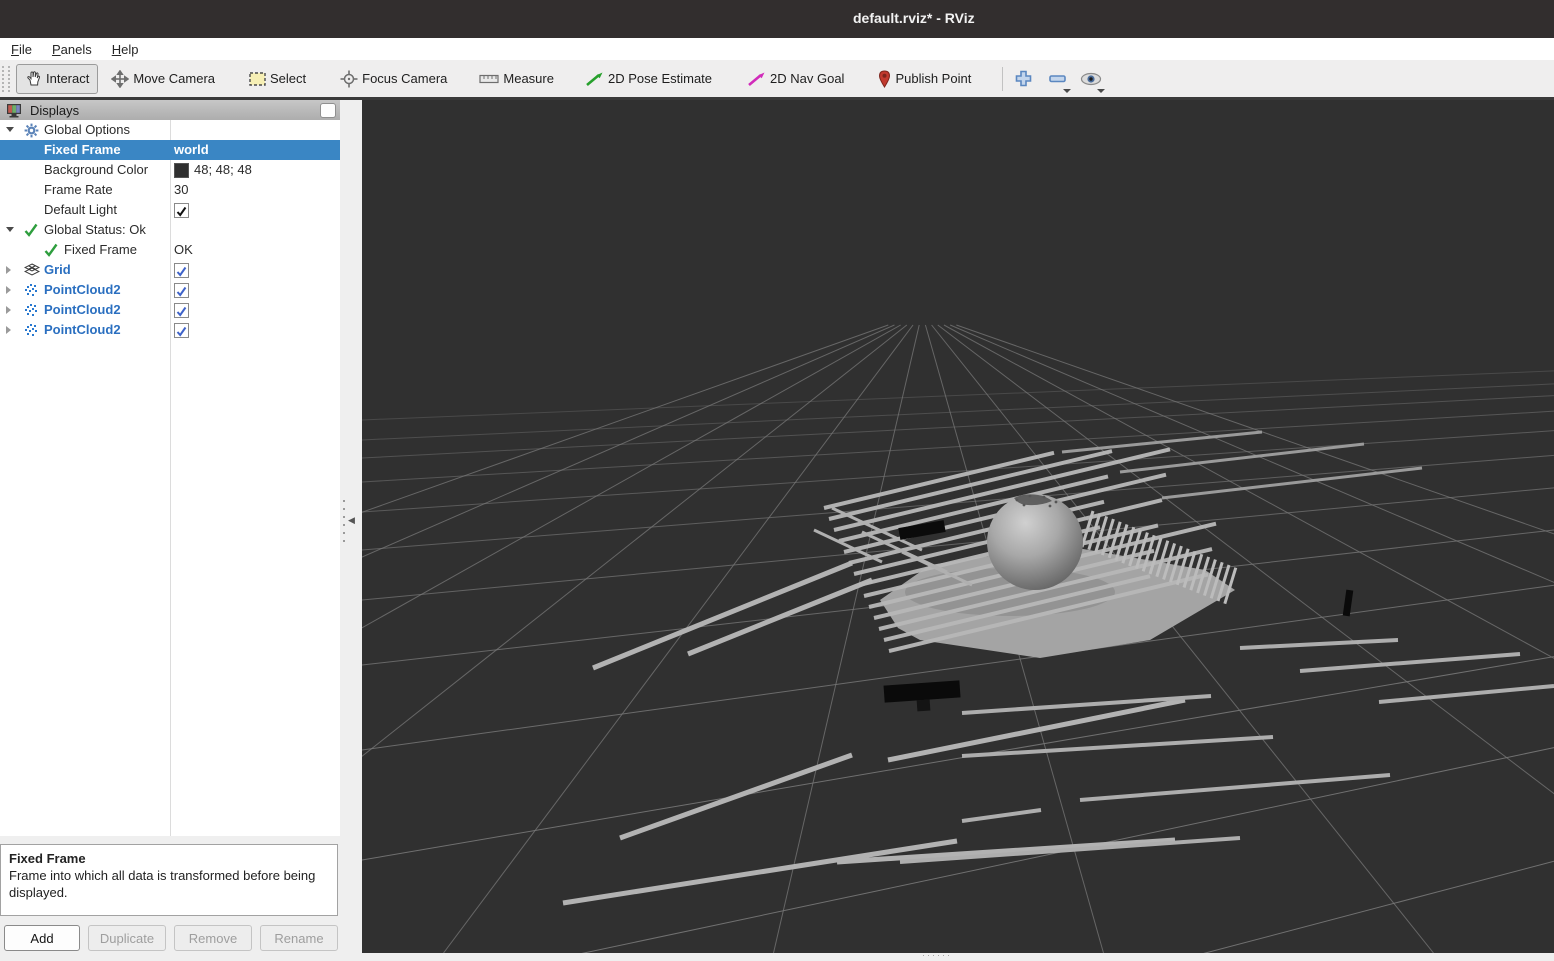 Image resolution: width=1554 pixels, height=961 pixels. I want to click on duplicate-button: Duplicate, so click(127, 938).